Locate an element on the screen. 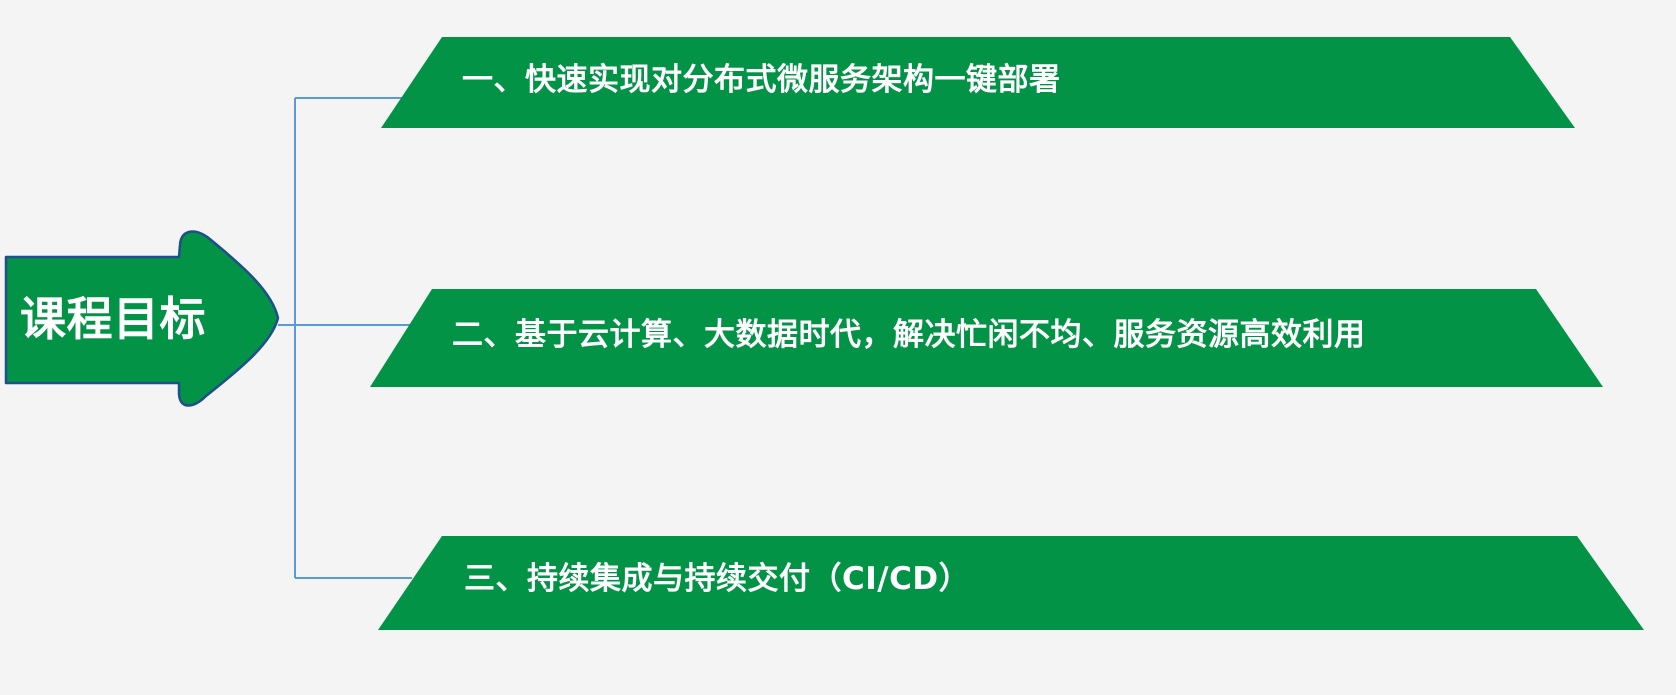 The width and height of the screenshot is (1676, 695). arrow-label: 课程目标 is located at coordinates (113, 319).